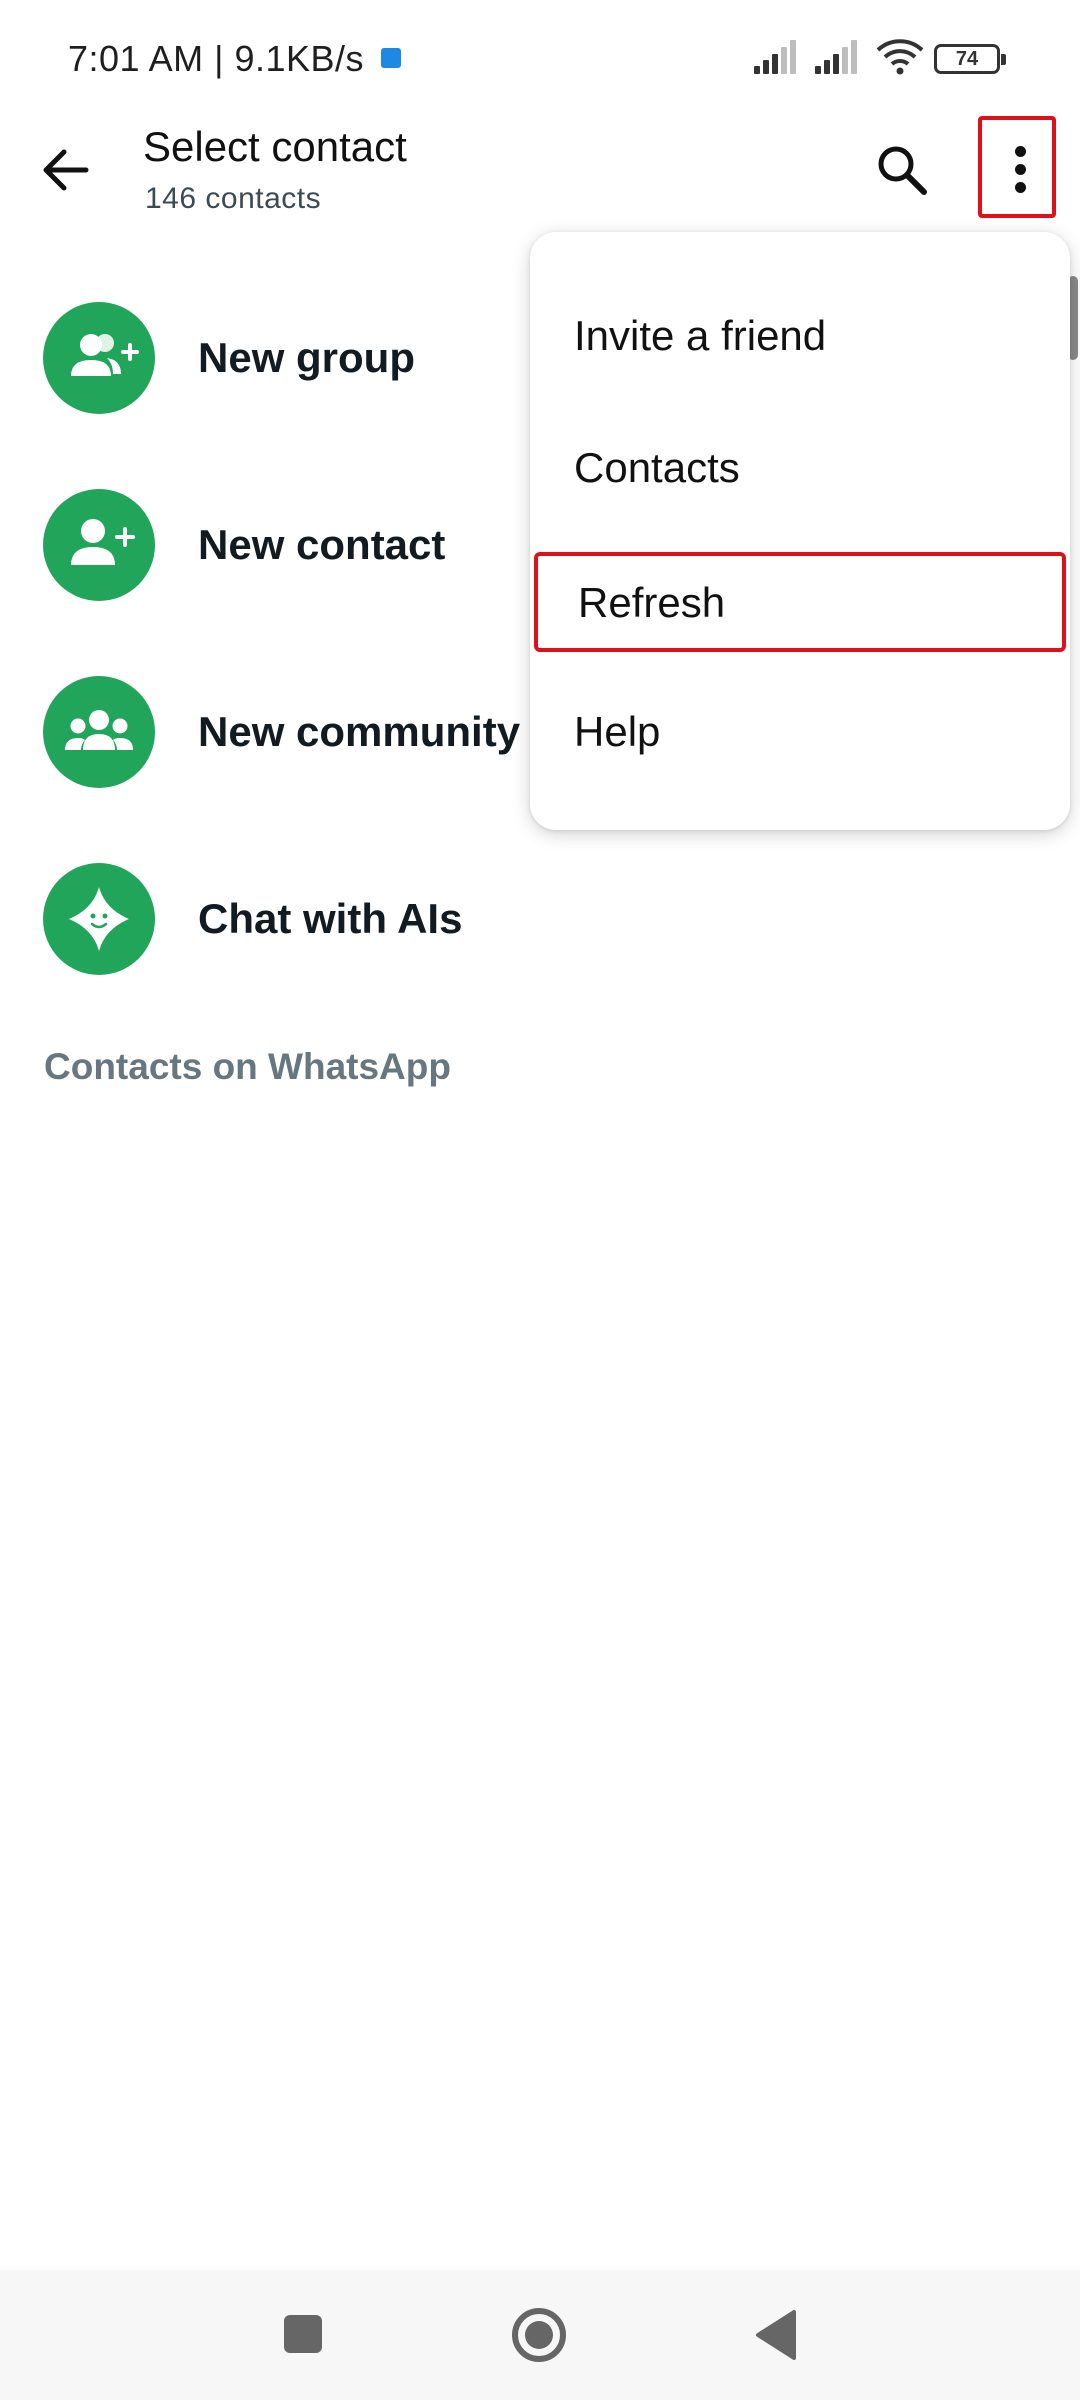 Image resolution: width=1080 pixels, height=2400 pixels. I want to click on new-contact-label: New contact, so click(322, 544).